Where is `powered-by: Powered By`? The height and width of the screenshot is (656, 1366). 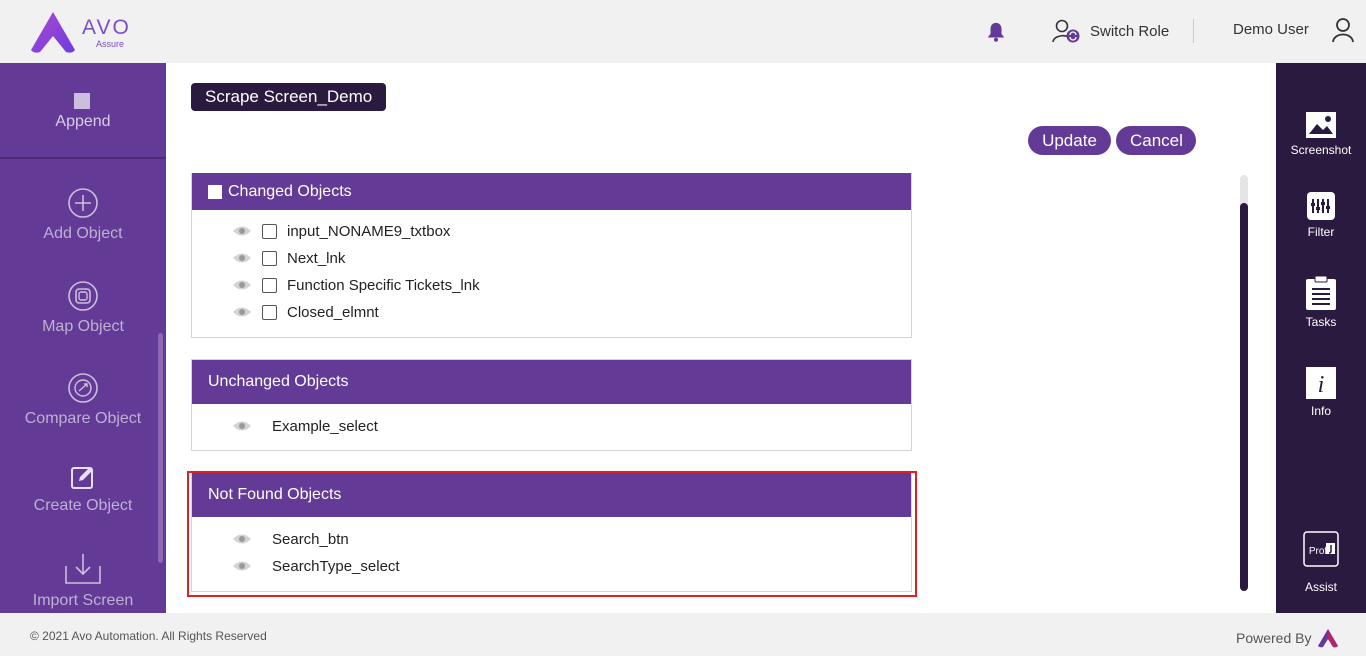 powered-by: Powered By is located at coordinates (1287, 638).